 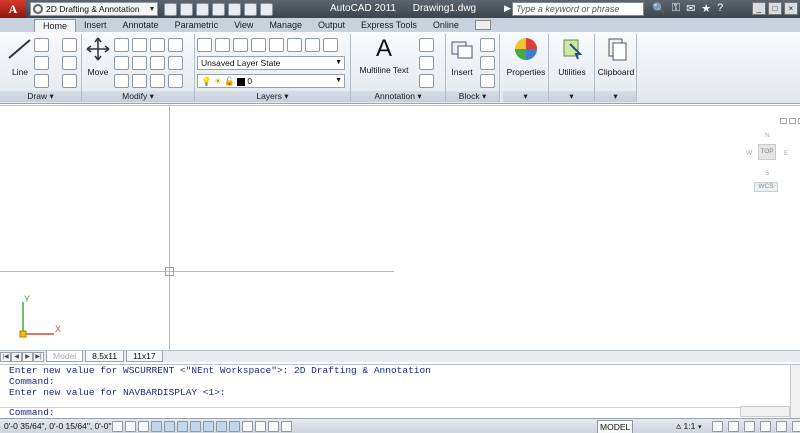 What do you see at coordinates (775, 8) in the screenshot?
I see `maximize-button: □` at bounding box center [775, 8].